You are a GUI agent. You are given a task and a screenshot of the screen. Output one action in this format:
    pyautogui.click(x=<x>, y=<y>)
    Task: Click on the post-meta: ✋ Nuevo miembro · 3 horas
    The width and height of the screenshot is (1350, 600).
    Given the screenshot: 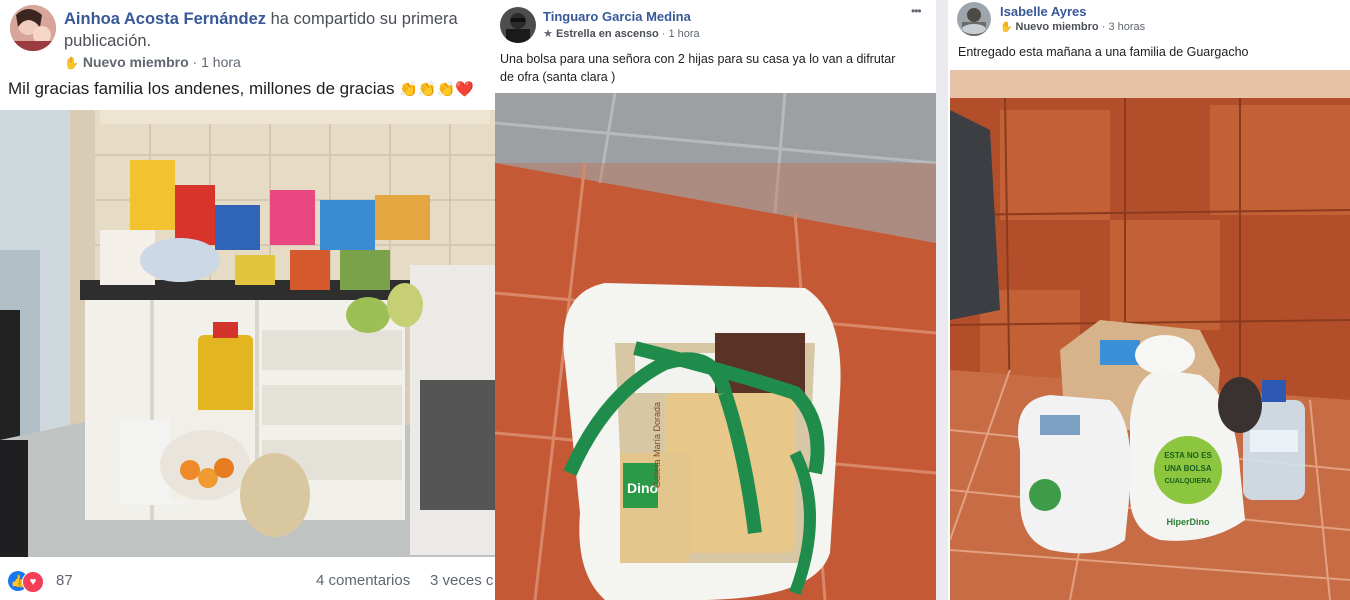 What is the action you would take?
    pyautogui.click(x=1073, y=27)
    